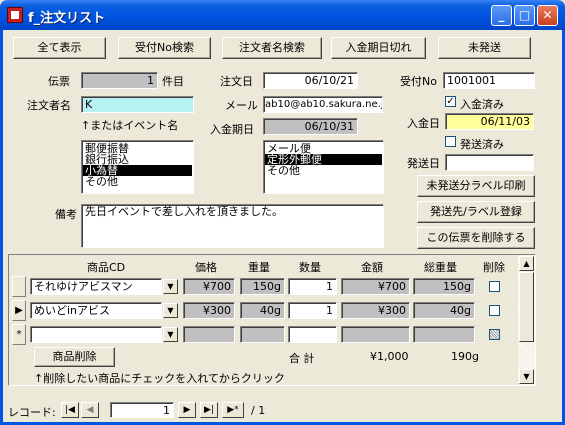 Image resolution: width=565 pixels, height=425 pixels. Describe the element at coordinates (310, 126) in the screenshot. I see `due-date-field: 06/10/31` at that location.